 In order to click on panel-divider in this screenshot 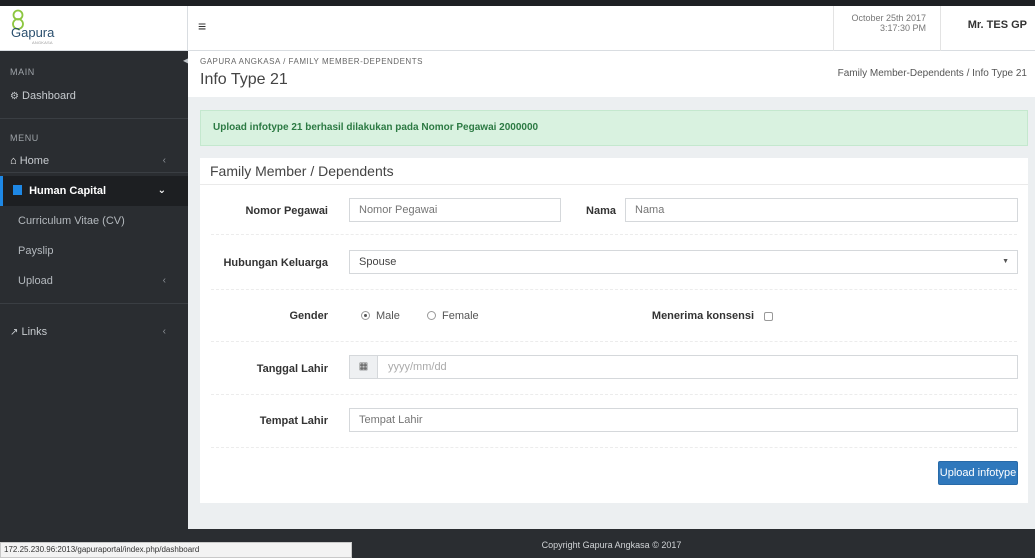, I will do `click(614, 184)`.